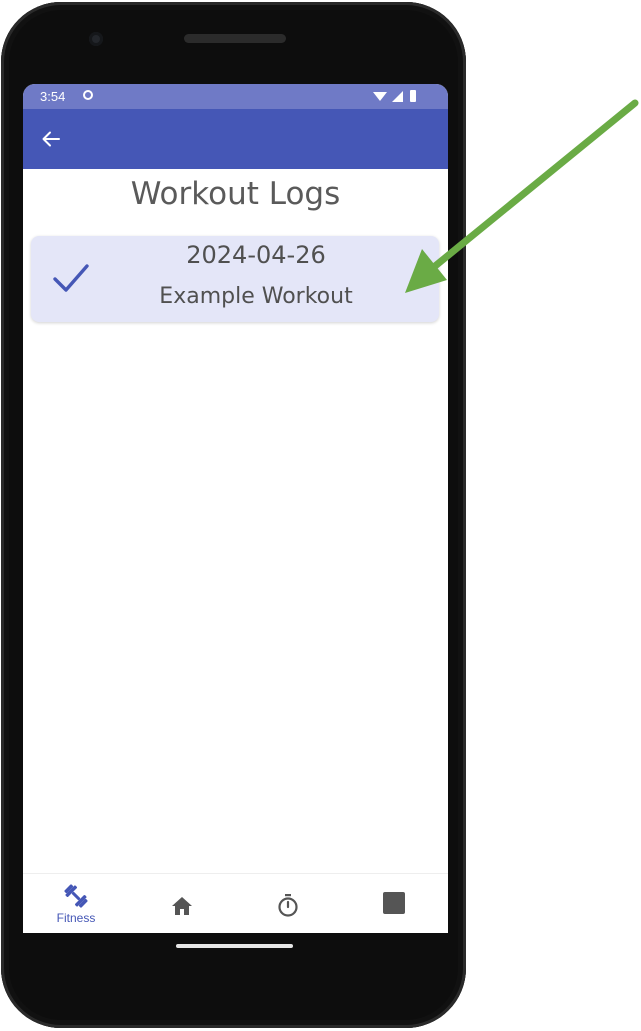 This screenshot has width=641, height=1031. What do you see at coordinates (76, 896) in the screenshot?
I see `dumbbell-icon` at bounding box center [76, 896].